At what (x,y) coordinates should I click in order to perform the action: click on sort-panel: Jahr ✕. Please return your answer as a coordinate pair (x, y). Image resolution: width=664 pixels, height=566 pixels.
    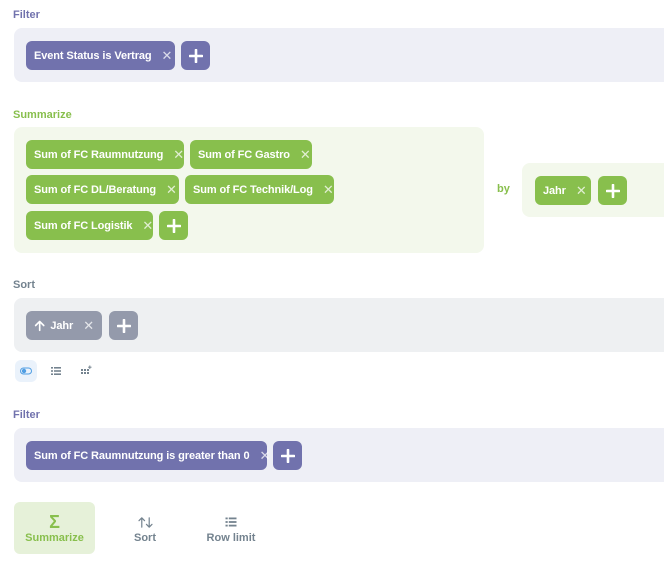
    Looking at the image, I should click on (339, 325).